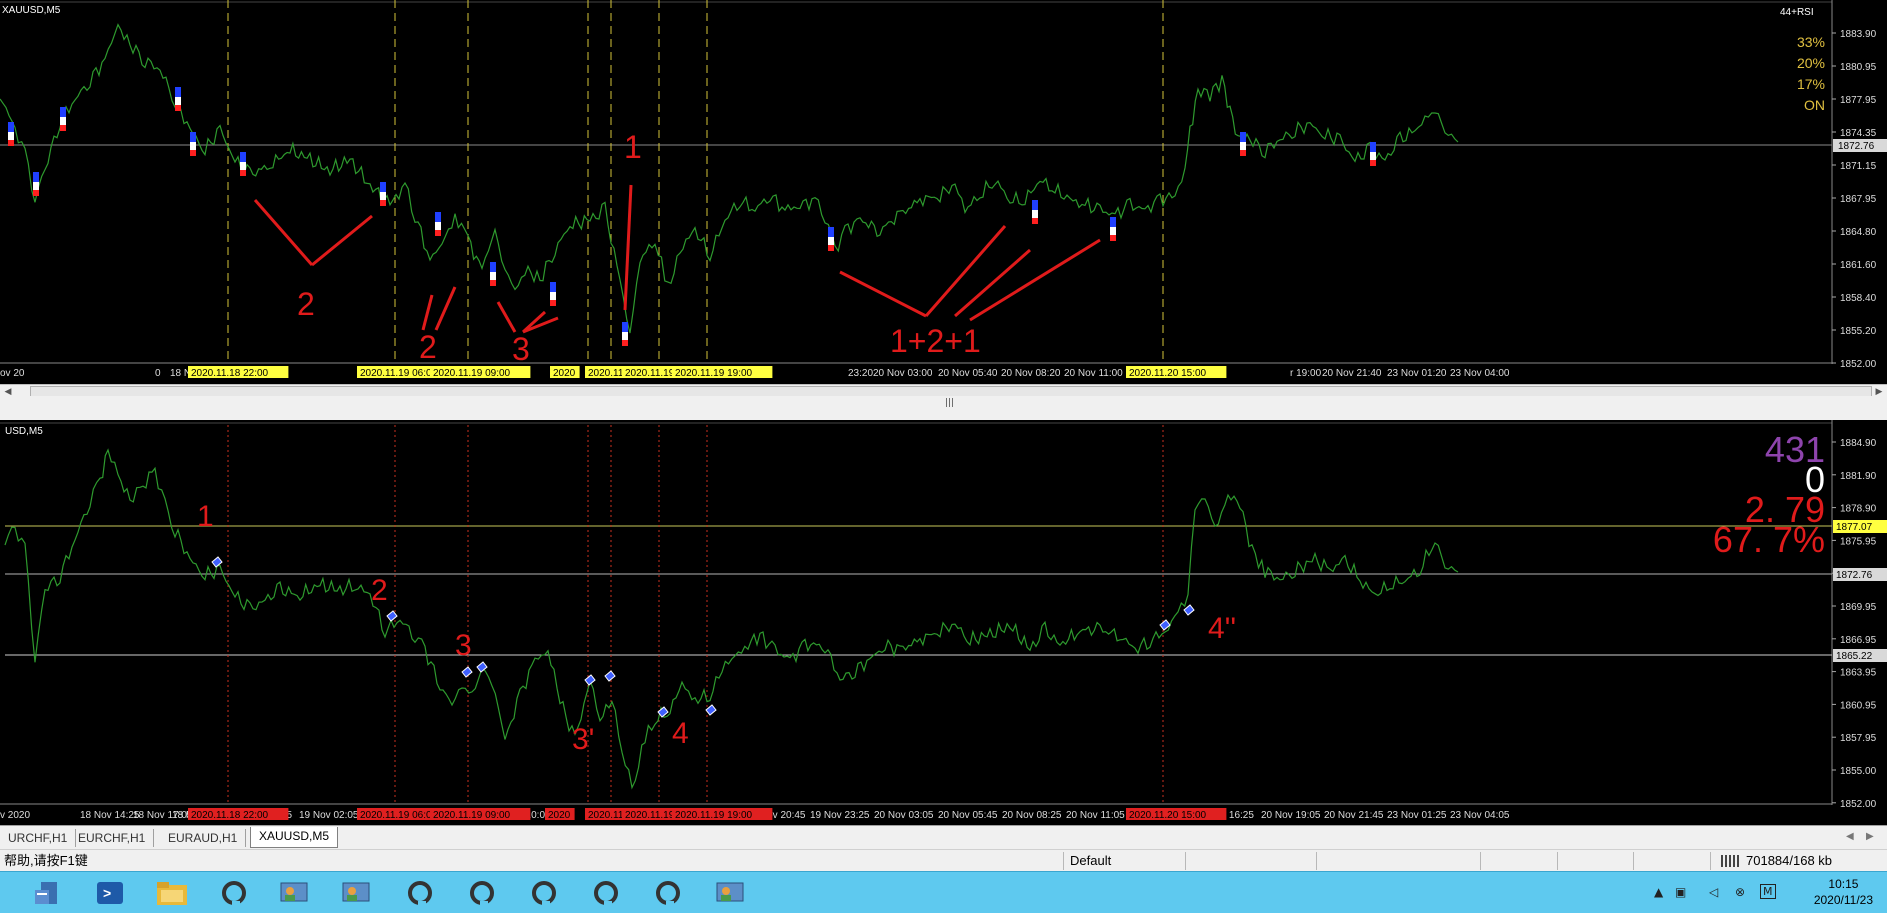 Image resolution: width=1887 pixels, height=913 pixels. Describe the element at coordinates (15, 815) in the screenshot. I see `time-tick-label: v 2020` at that location.